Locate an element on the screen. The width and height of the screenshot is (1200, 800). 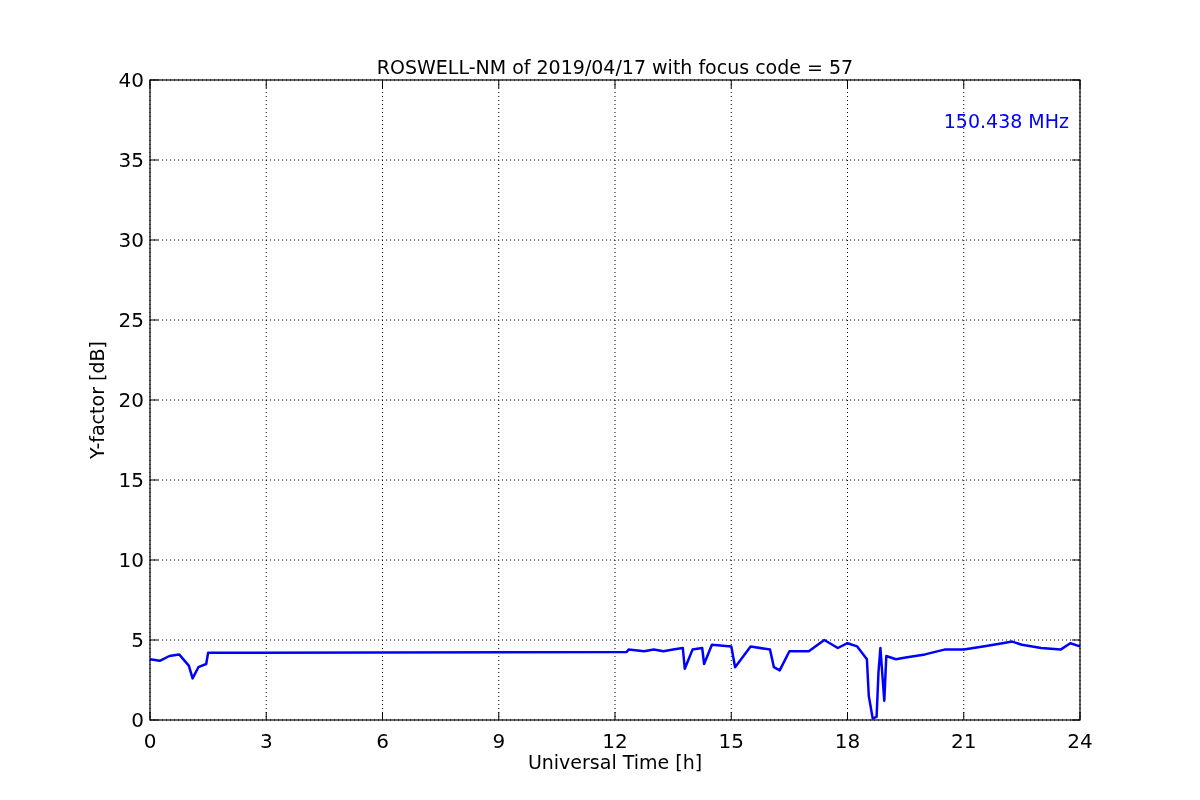
chart-title: ROSWELL-NM of 2019/04/17 with focus code = 57 is located at coordinates (615, 67).